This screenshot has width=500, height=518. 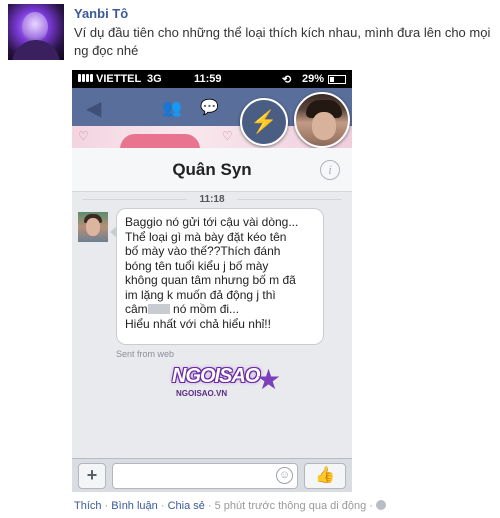 What do you see at coordinates (36, 32) in the screenshot?
I see `author-avatar` at bounding box center [36, 32].